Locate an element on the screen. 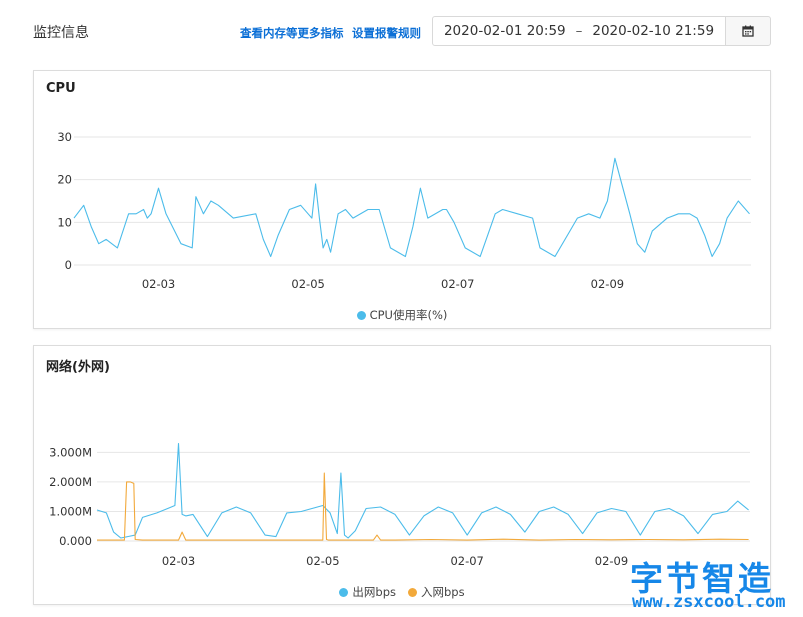  cpu-legend: CPU使用率(%) is located at coordinates (402, 315).